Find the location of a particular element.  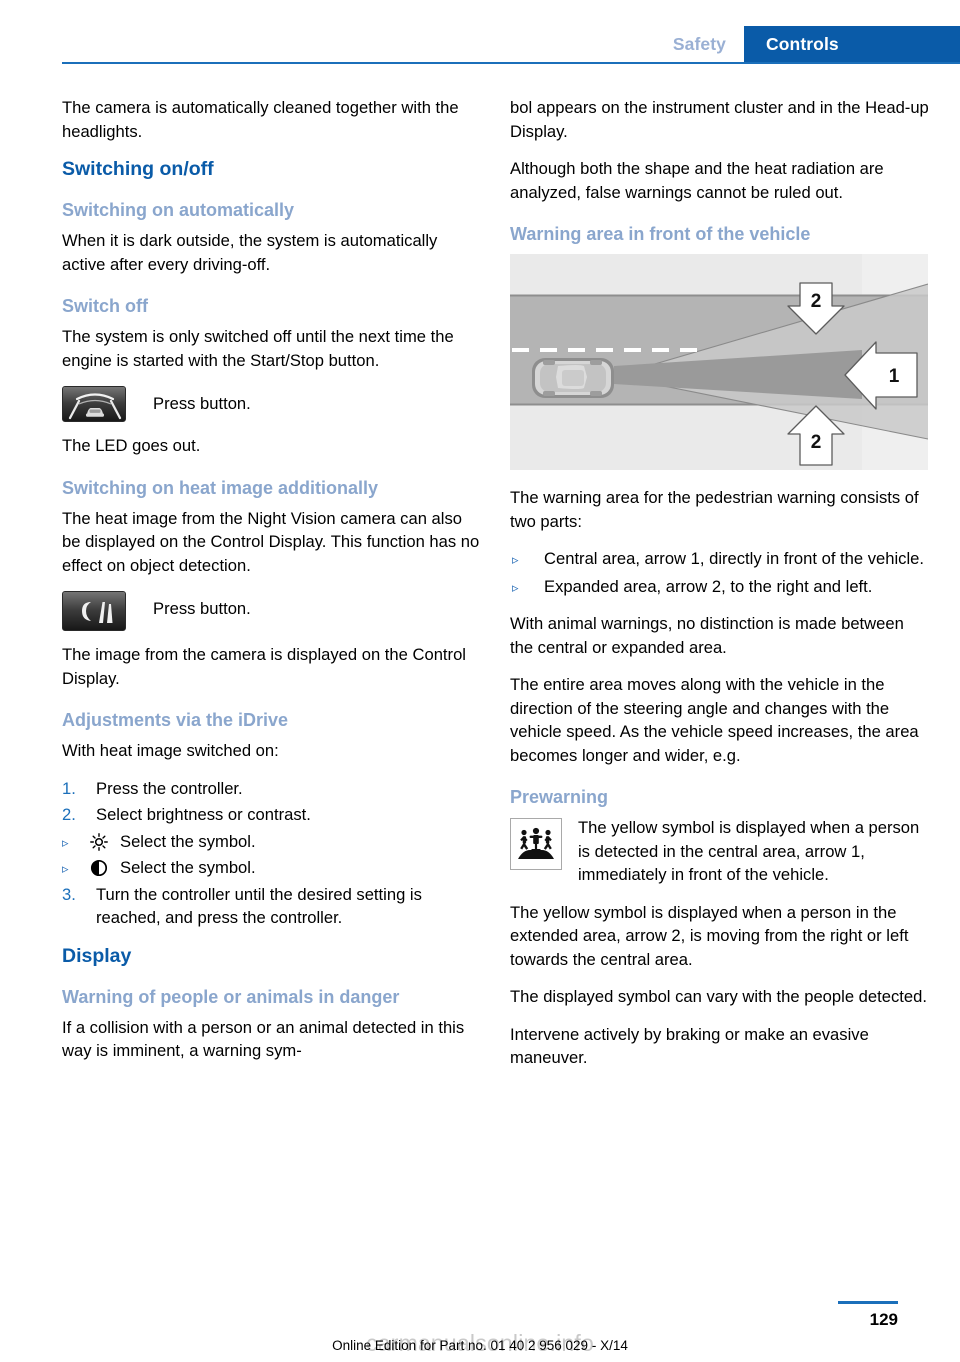

warning-area-diagram: 2 1 2 is located at coordinates (719, 362).